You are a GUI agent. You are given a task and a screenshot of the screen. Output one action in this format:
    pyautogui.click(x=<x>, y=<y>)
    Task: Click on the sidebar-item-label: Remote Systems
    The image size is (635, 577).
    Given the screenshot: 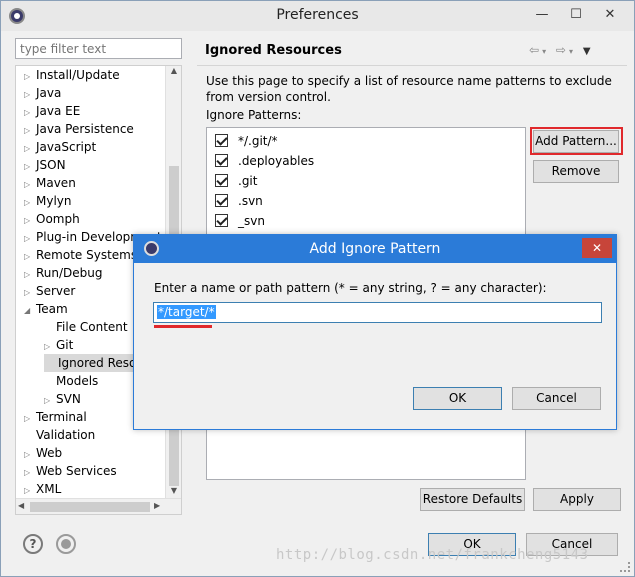 What is the action you would take?
    pyautogui.click(x=87, y=255)
    